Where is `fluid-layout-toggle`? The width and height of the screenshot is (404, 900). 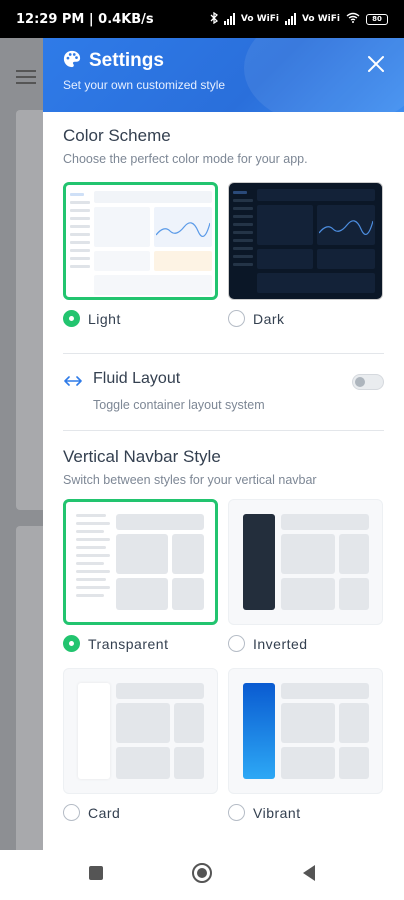
fluid-layout-toggle is located at coordinates (368, 382).